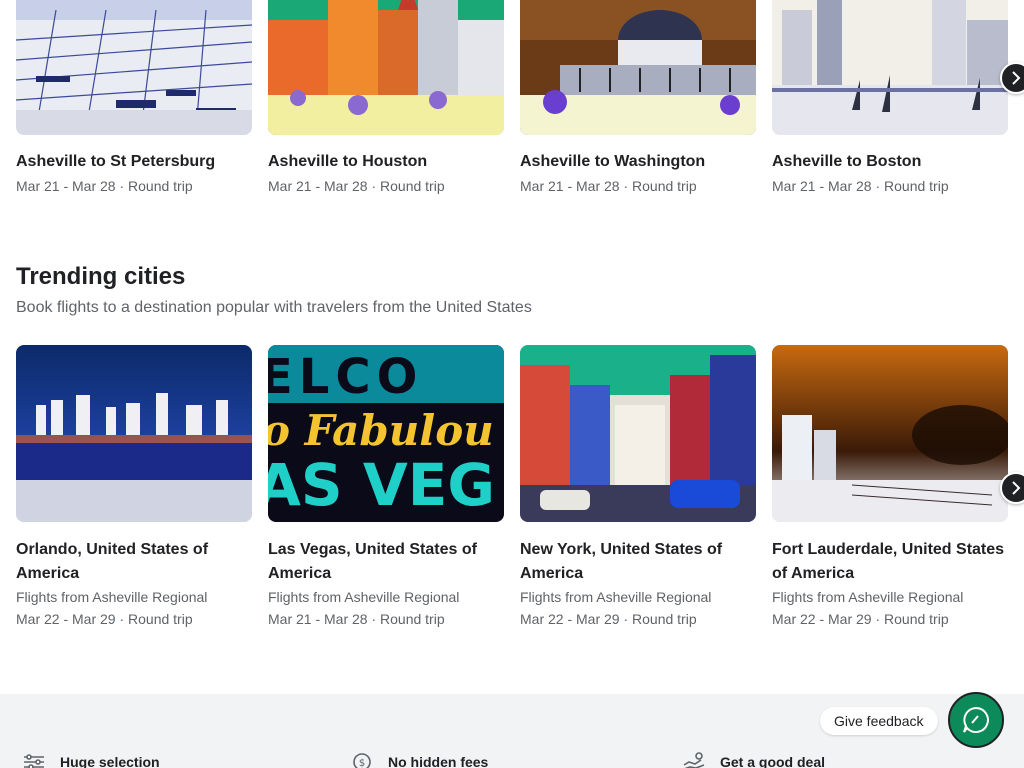 The height and width of the screenshot is (768, 1024). What do you see at coordinates (694, 760) in the screenshot?
I see `deal-icon` at bounding box center [694, 760].